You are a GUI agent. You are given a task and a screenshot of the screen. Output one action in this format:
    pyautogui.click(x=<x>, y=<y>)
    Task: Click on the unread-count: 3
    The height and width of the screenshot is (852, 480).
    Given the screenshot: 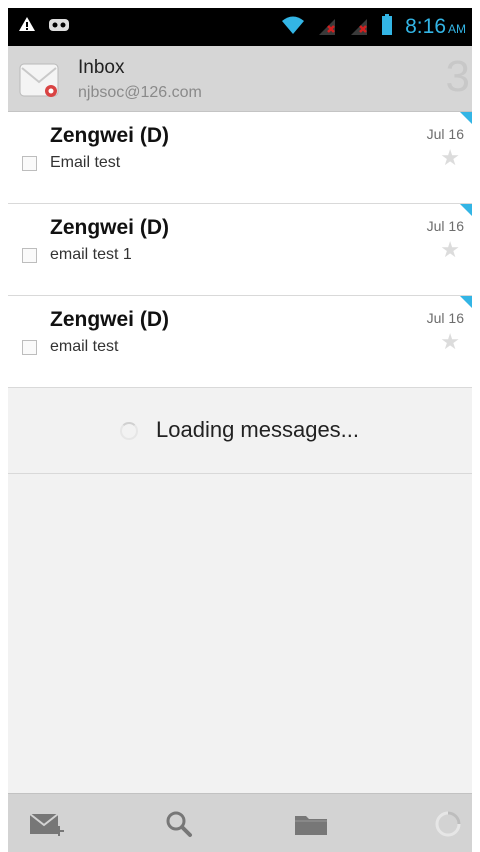 What is the action you would take?
    pyautogui.click(x=457, y=76)
    